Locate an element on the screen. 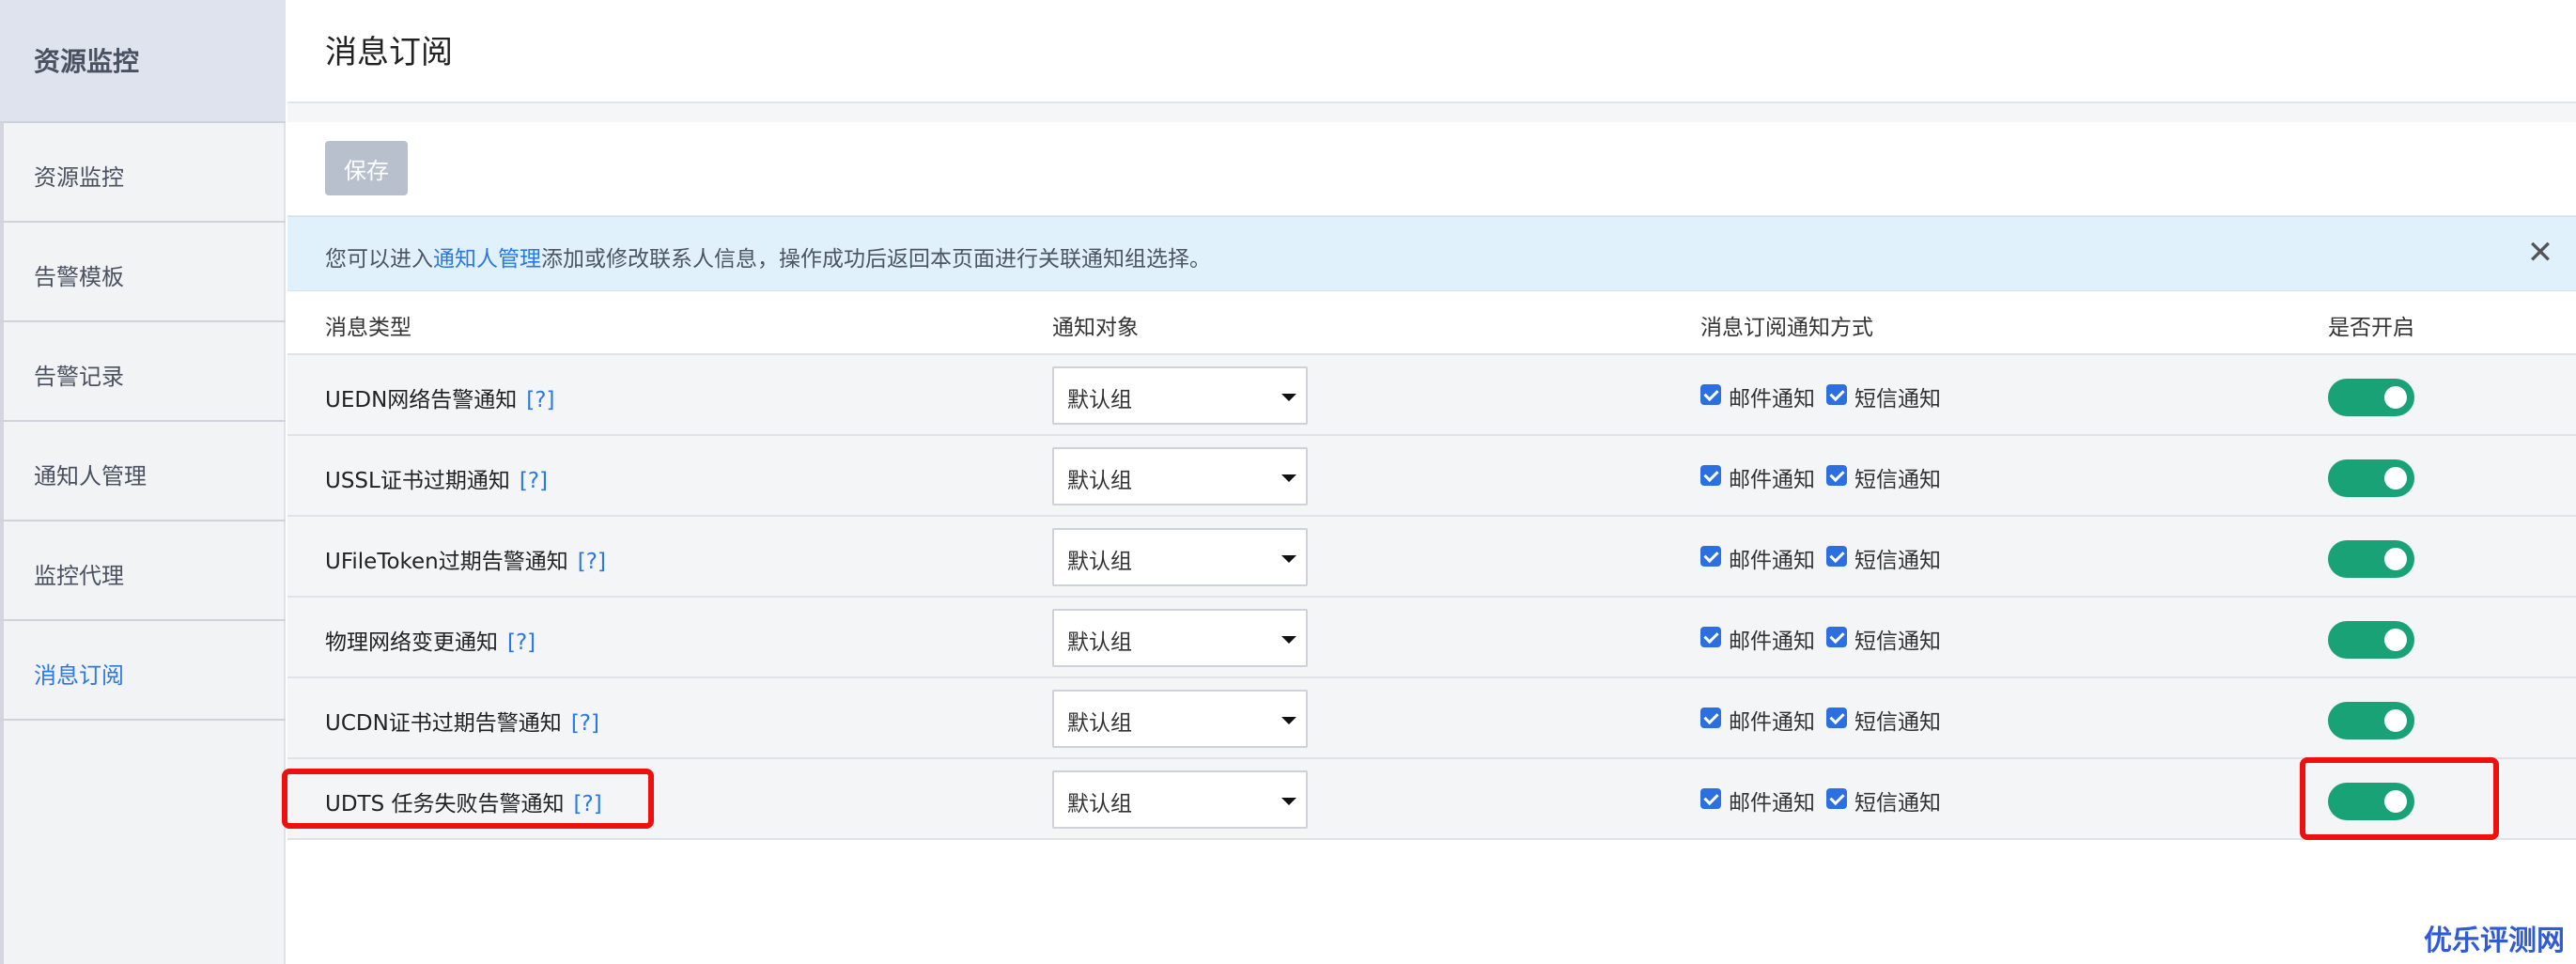  message-type-name: USSL证书过期通知 is located at coordinates (417, 481).